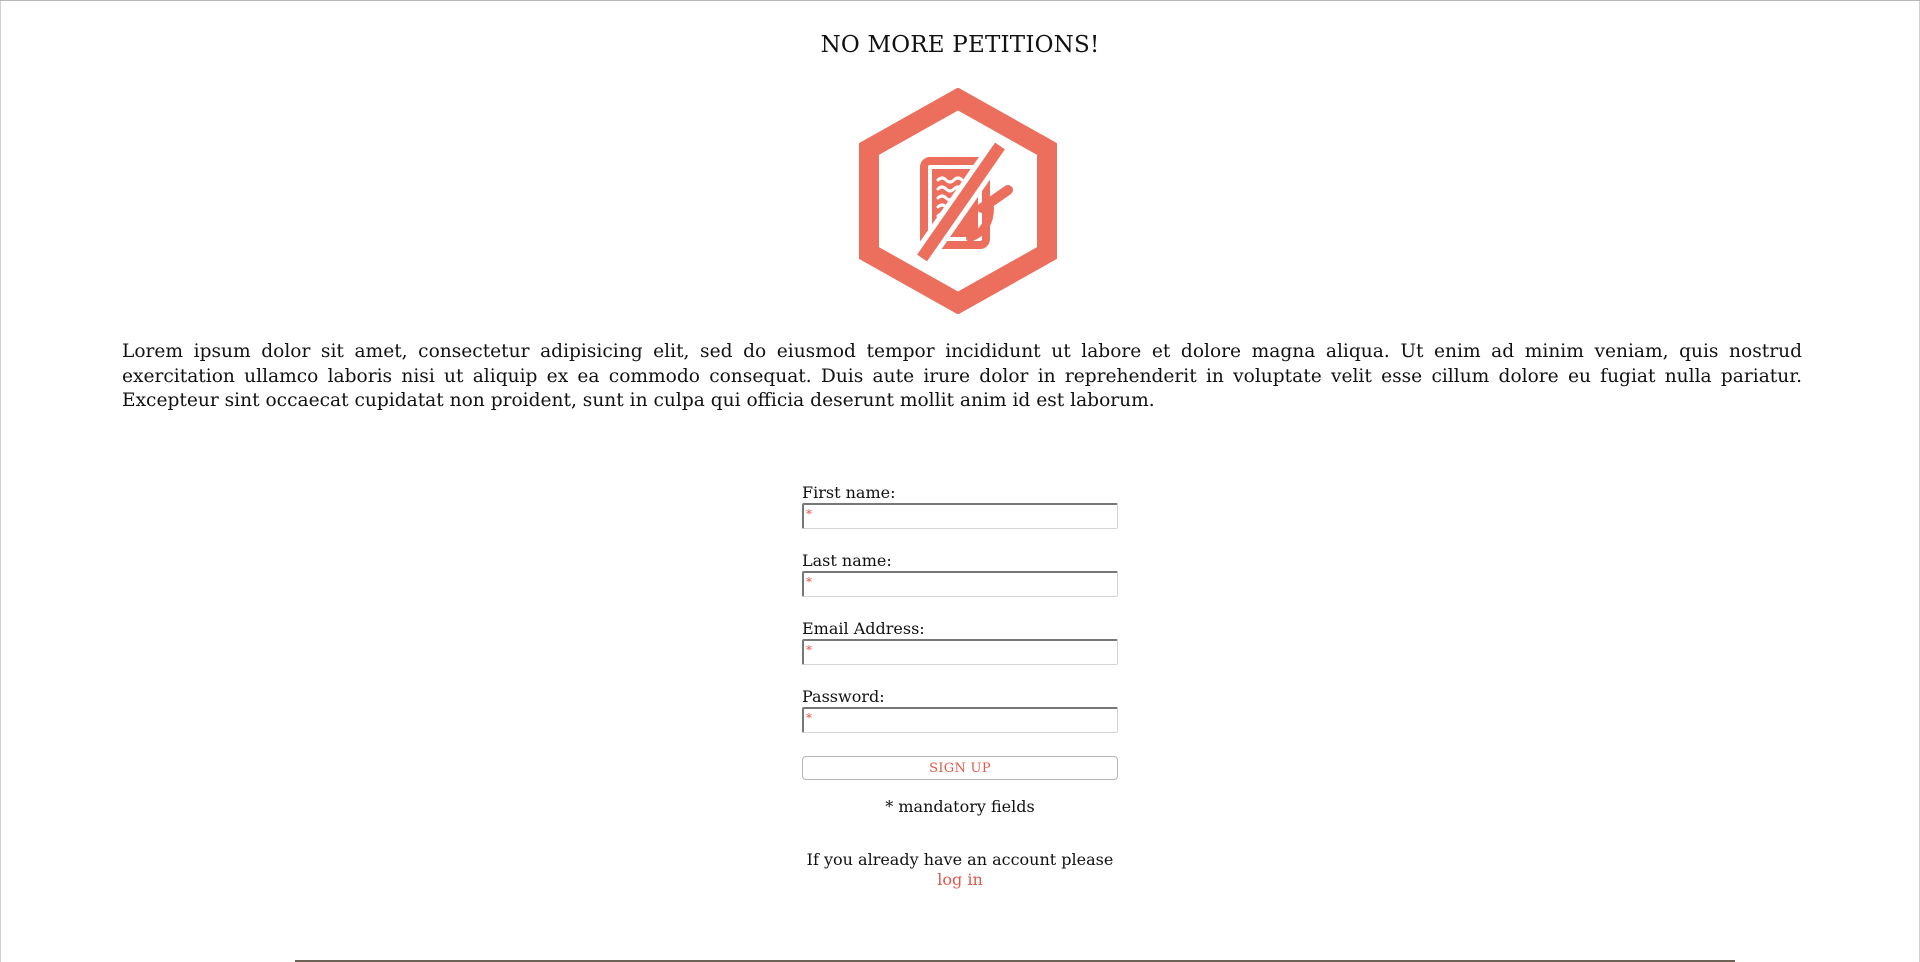 The height and width of the screenshot is (962, 1920). What do you see at coordinates (849, 492) in the screenshot?
I see `first-name-label: First name:` at bounding box center [849, 492].